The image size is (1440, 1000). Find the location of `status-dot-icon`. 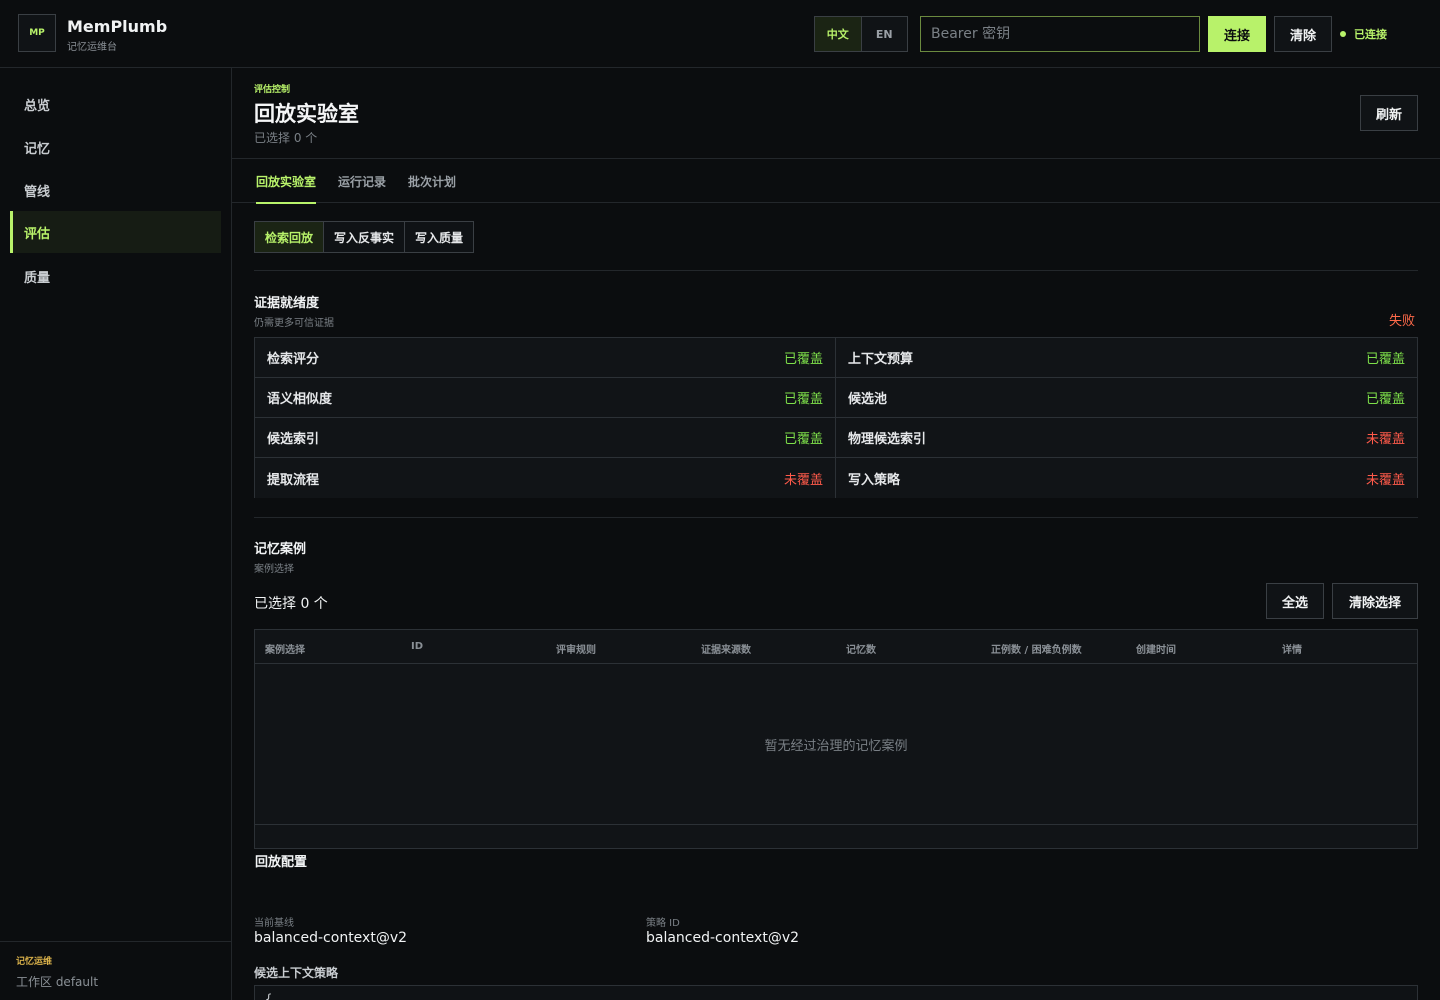

status-dot-icon is located at coordinates (1343, 34).